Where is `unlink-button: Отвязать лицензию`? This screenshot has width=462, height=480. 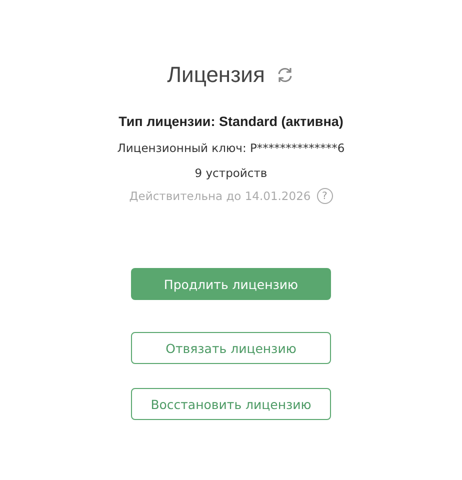
unlink-button: Отвязать лицензию is located at coordinates (231, 348).